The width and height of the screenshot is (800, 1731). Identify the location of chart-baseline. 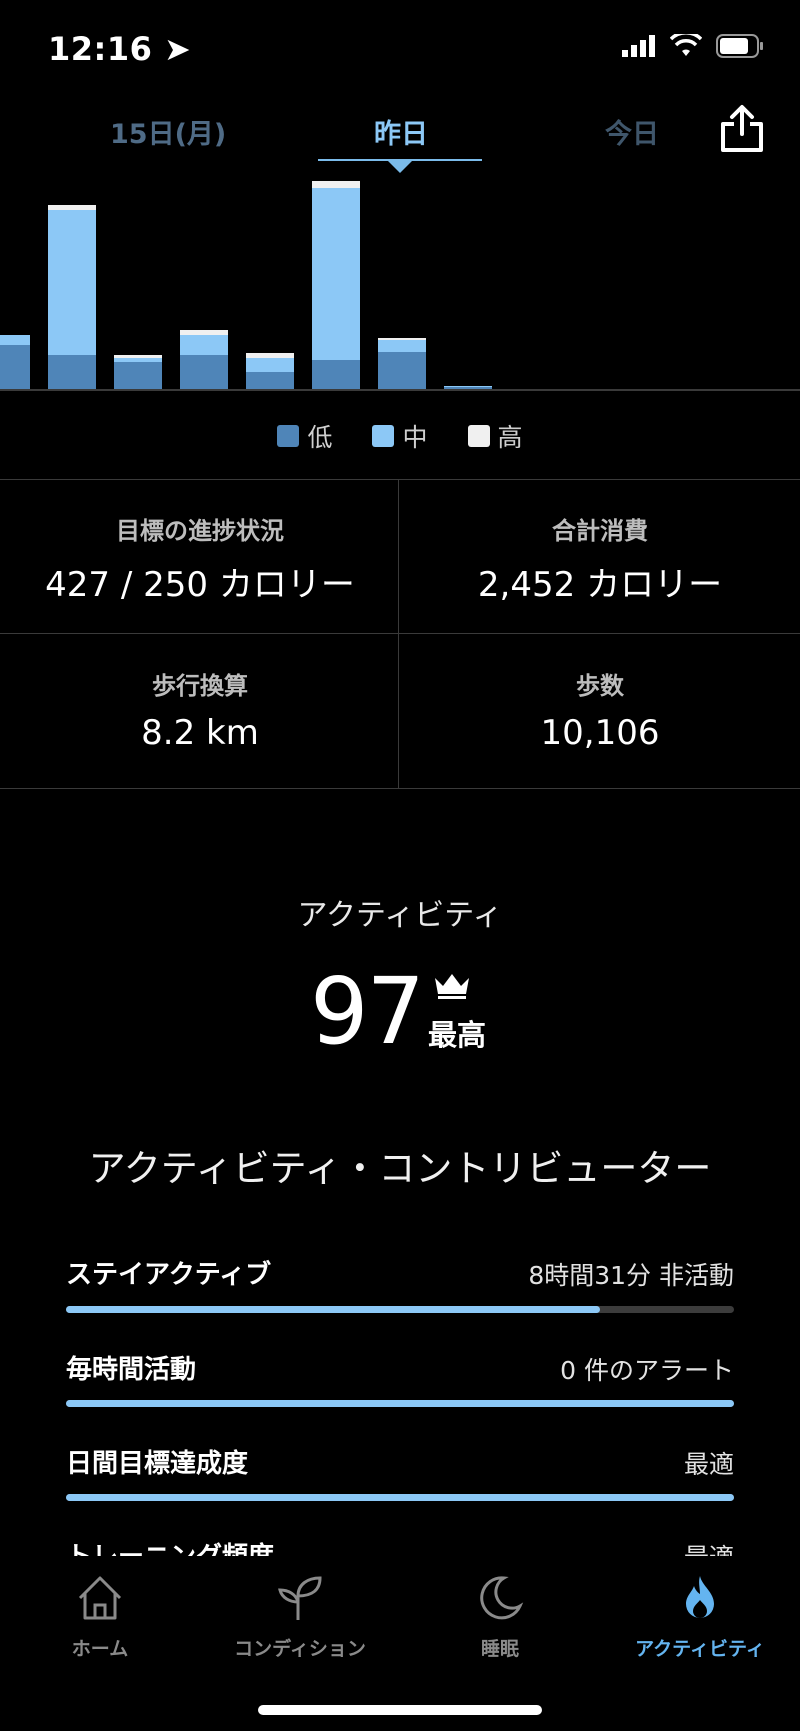
(400, 390).